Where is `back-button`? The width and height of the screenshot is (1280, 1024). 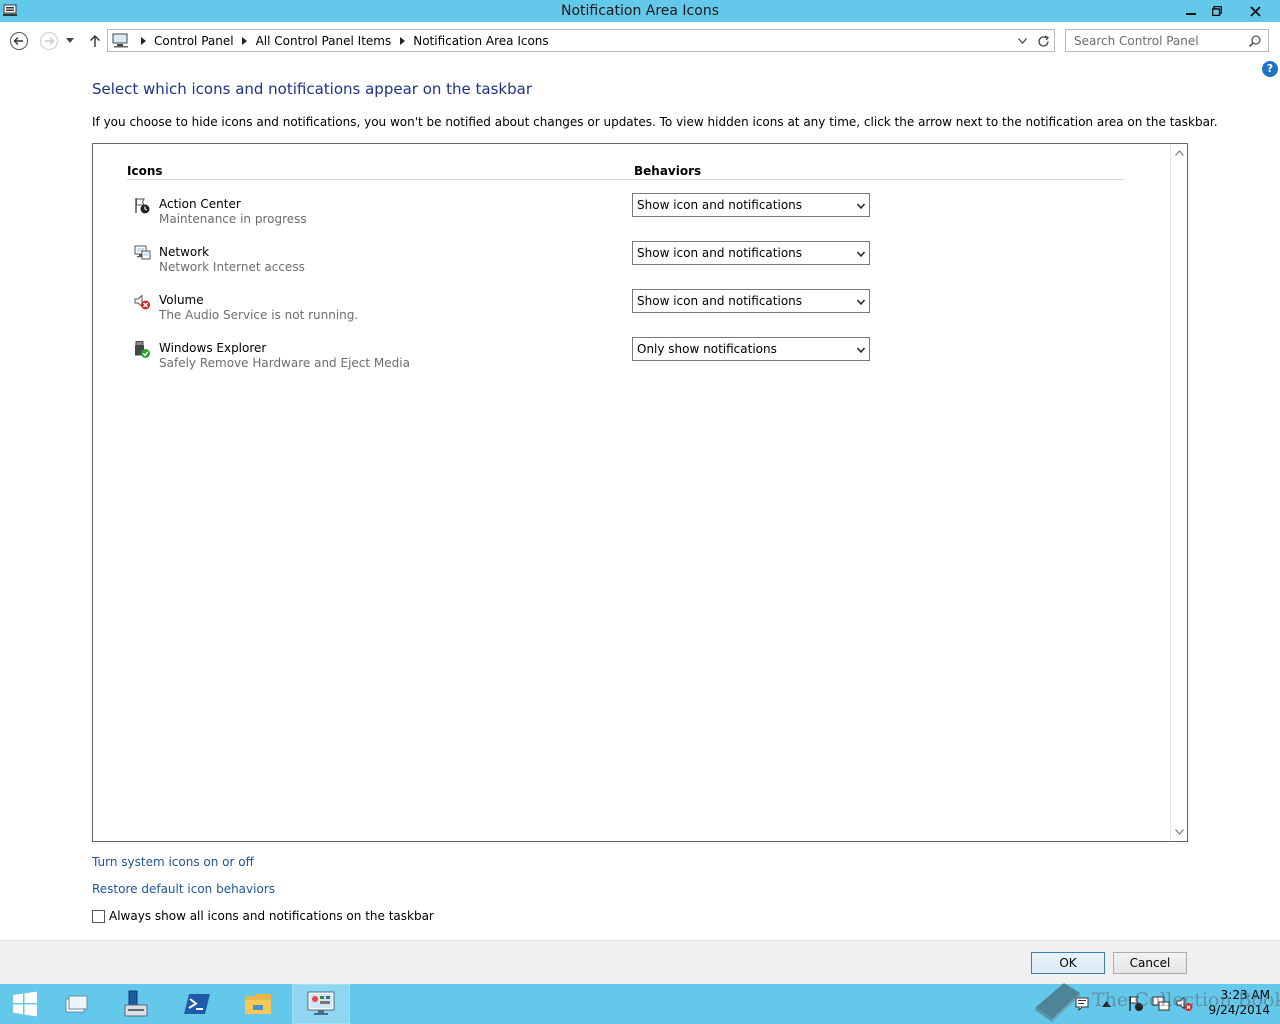 back-button is located at coordinates (19, 41).